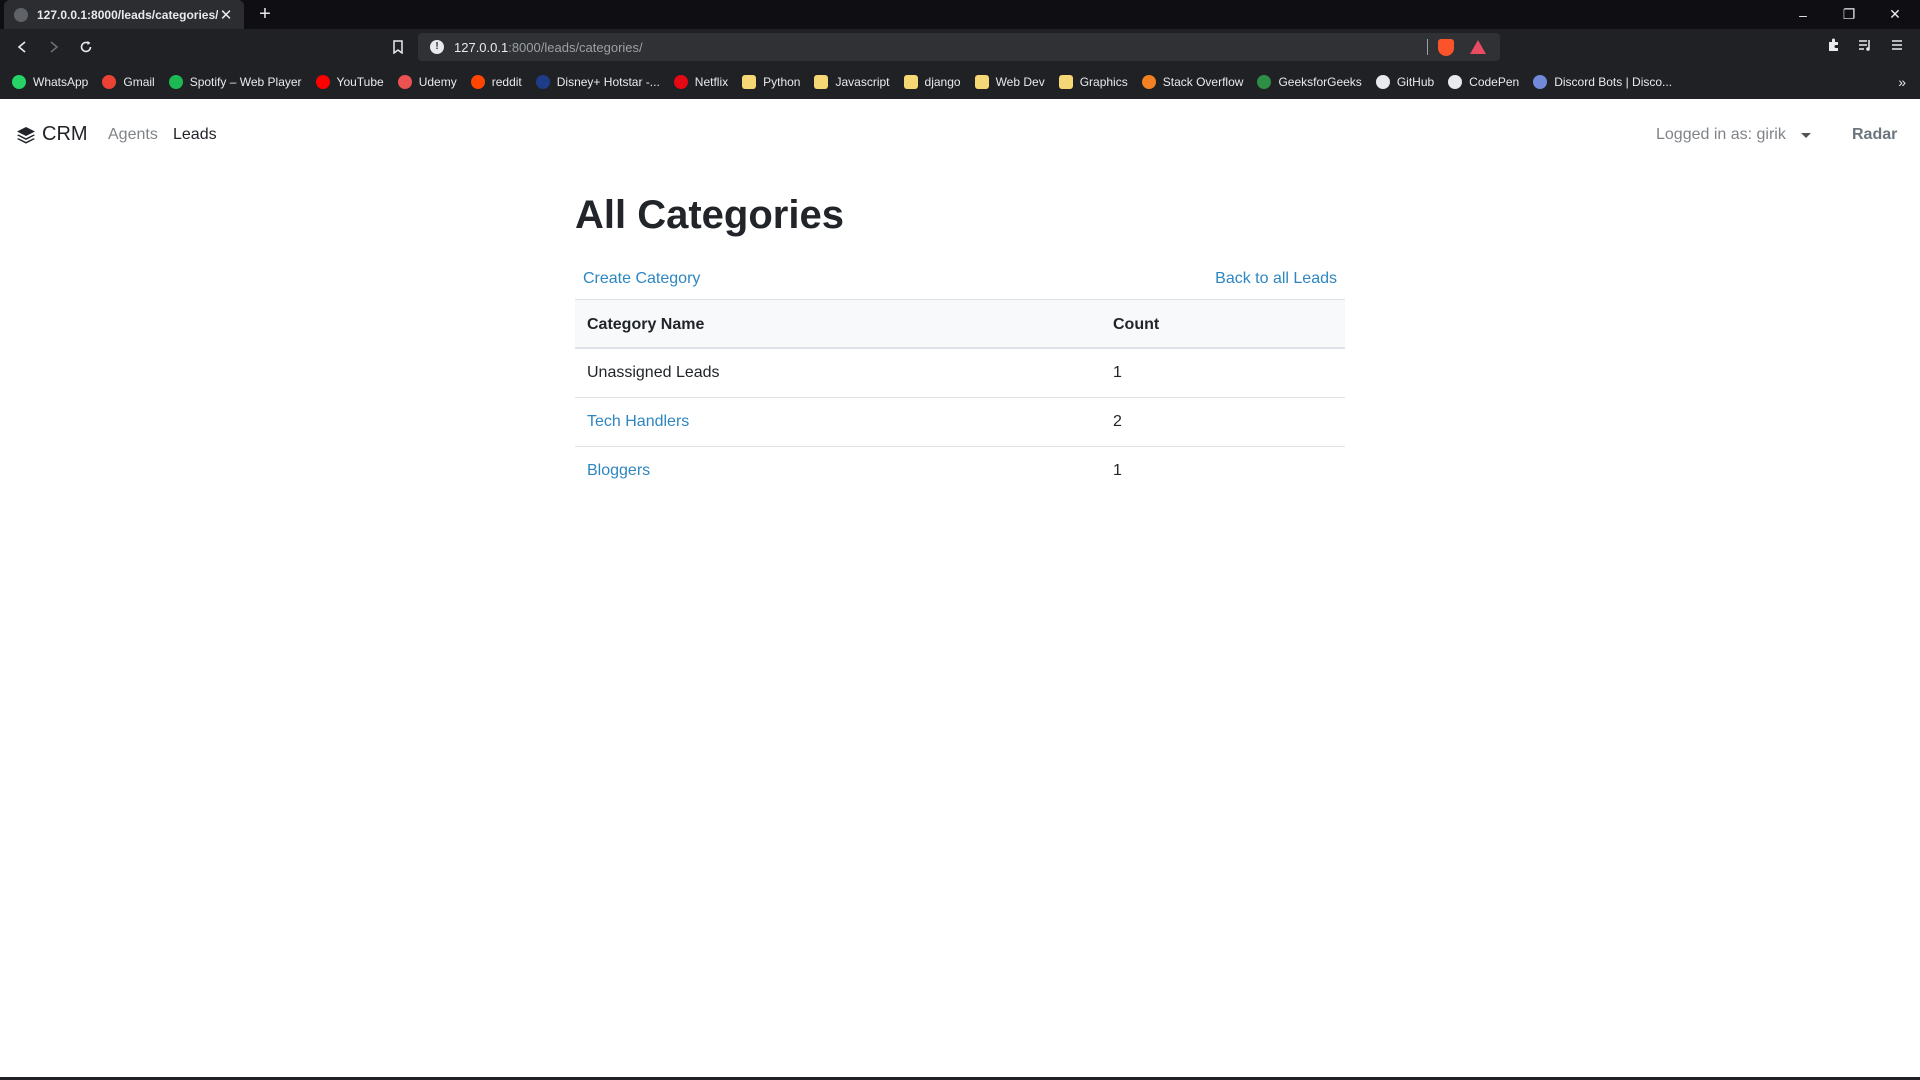  What do you see at coordinates (65, 134) in the screenshot?
I see `brand-name: CRM` at bounding box center [65, 134].